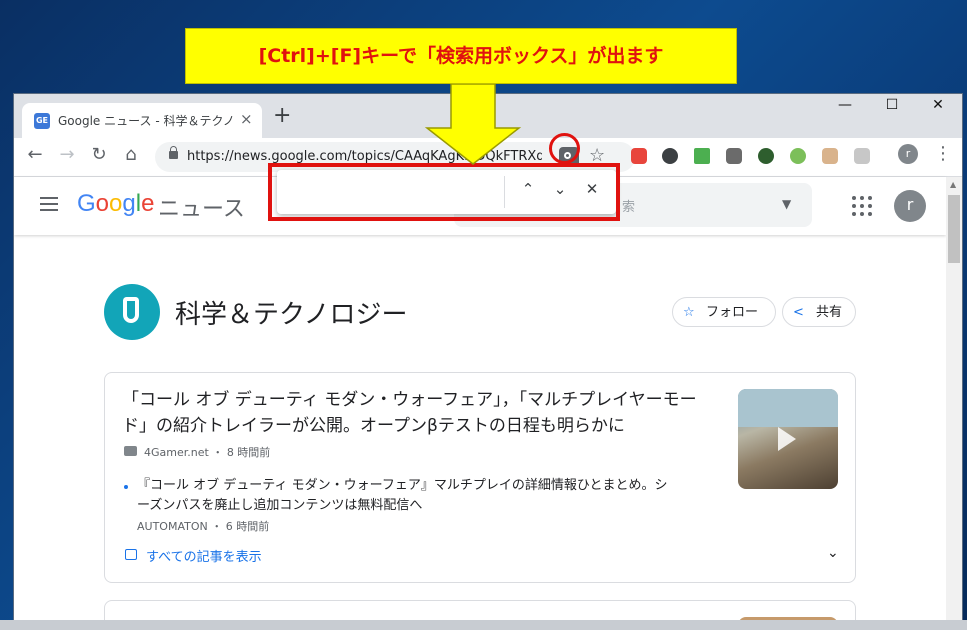 This screenshot has width=967, height=630. What do you see at coordinates (798, 156) in the screenshot?
I see `extension-chameleon-icon` at bounding box center [798, 156].